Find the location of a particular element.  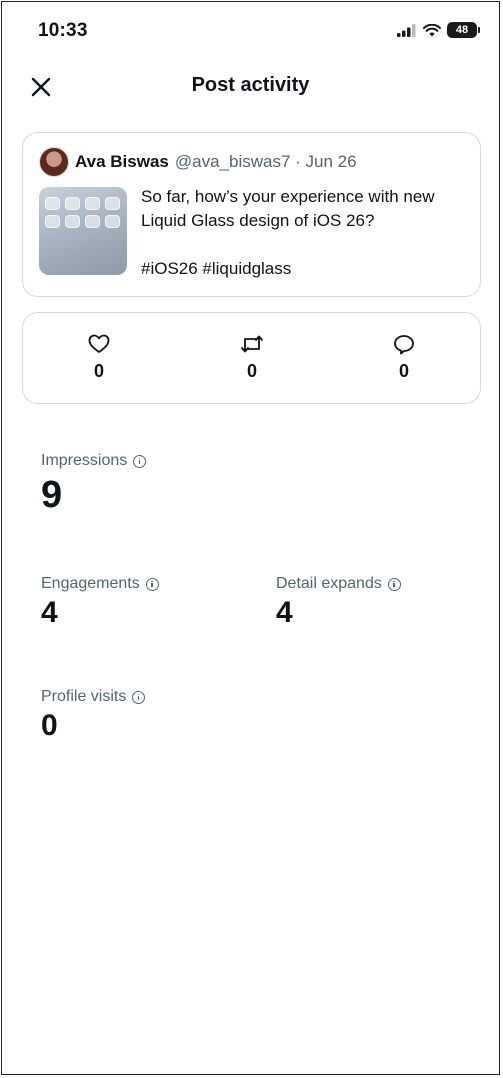

battery-icon: 48 is located at coordinates (463, 30).